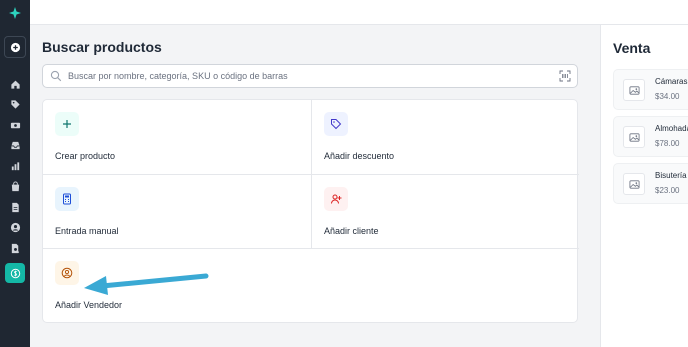 This screenshot has width=688, height=347. I want to click on sidebar-item-products, so click(15, 104).